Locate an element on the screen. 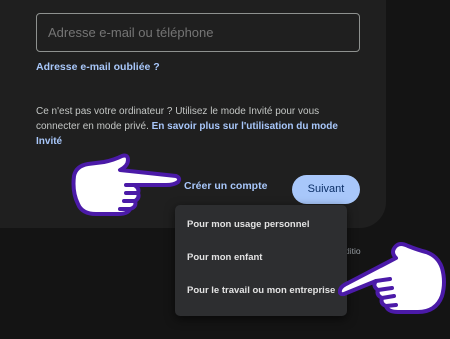 The height and width of the screenshot is (339, 450). menu-item-personal: Pour mon usage personnel is located at coordinates (261, 229).